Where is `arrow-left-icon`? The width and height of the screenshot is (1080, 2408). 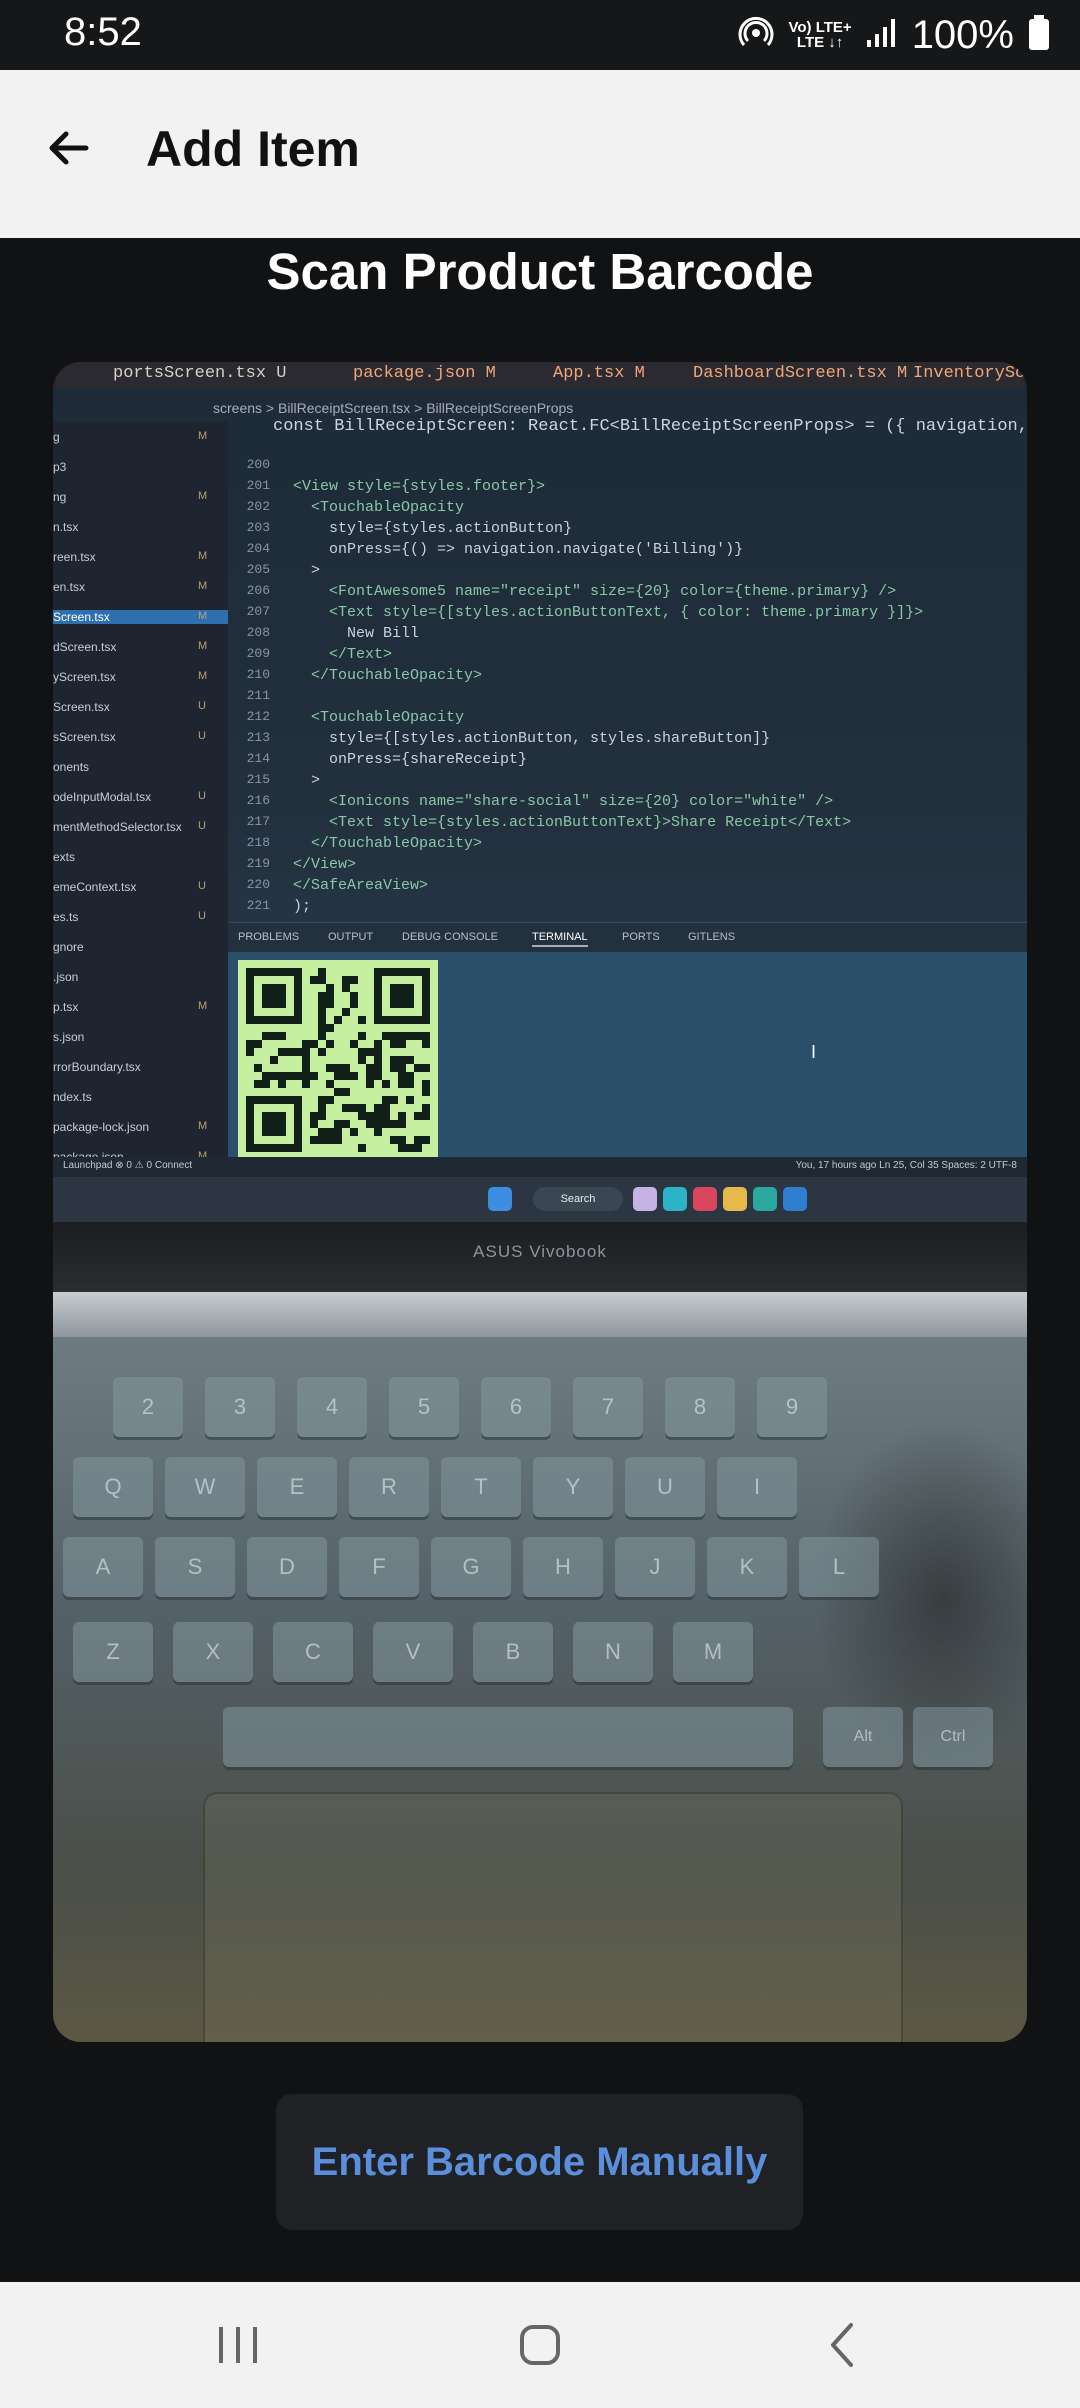 arrow-left-icon is located at coordinates (69, 148).